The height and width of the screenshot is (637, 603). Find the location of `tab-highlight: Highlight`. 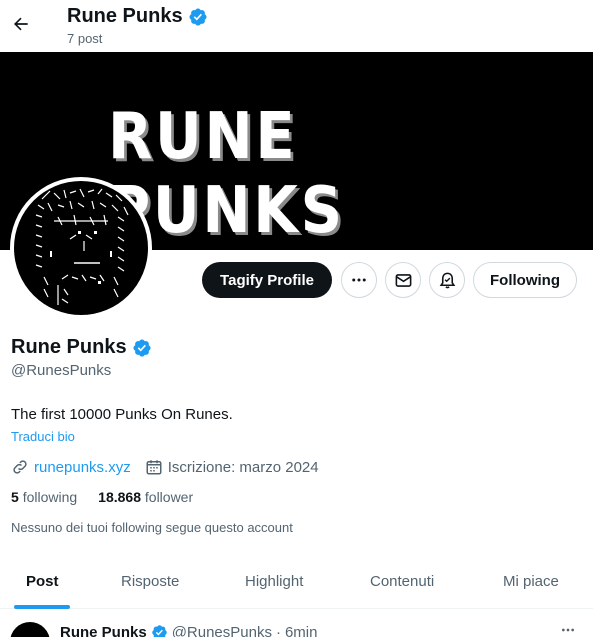

tab-highlight: Highlight is located at coordinates (274, 581).